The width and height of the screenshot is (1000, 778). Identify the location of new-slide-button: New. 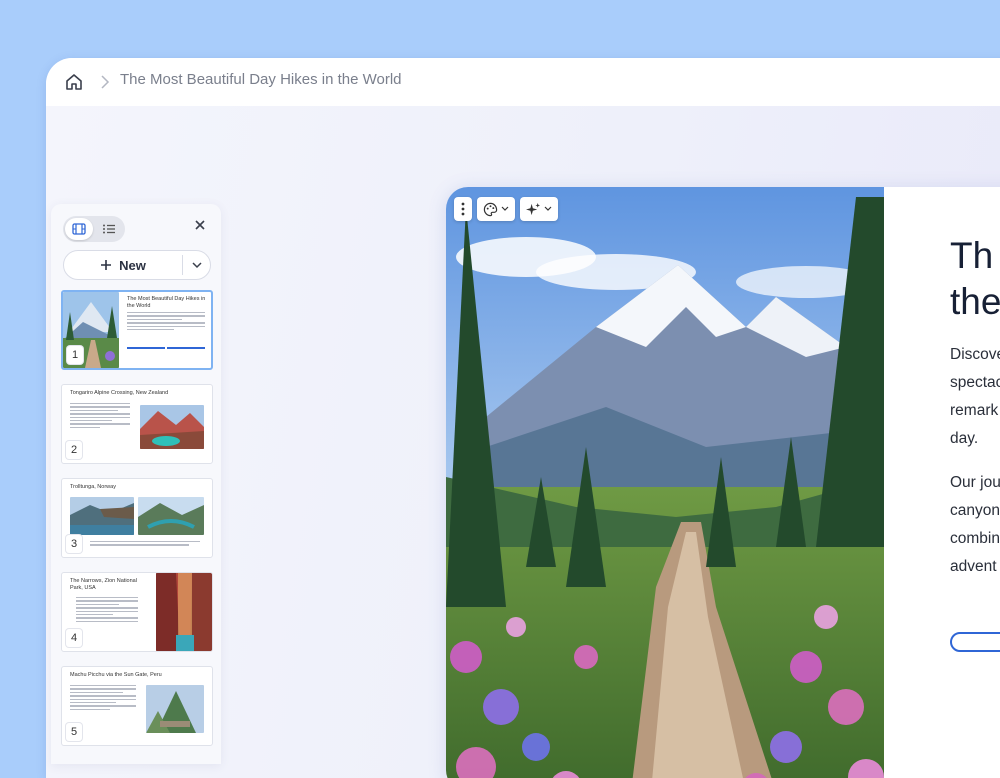
(123, 265).